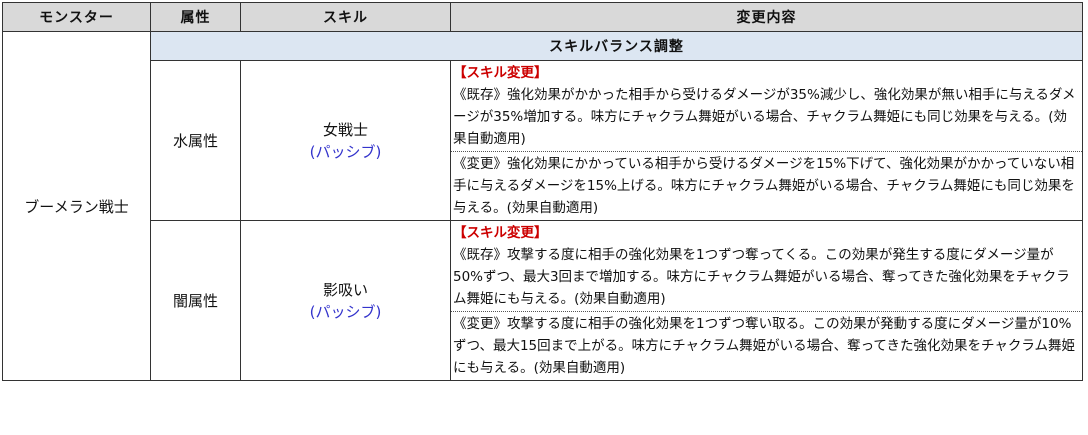 This screenshot has height=435, width=1088. Describe the element at coordinates (76, 206) in the screenshot. I see `monster-name: ブーメラン戦士` at that location.